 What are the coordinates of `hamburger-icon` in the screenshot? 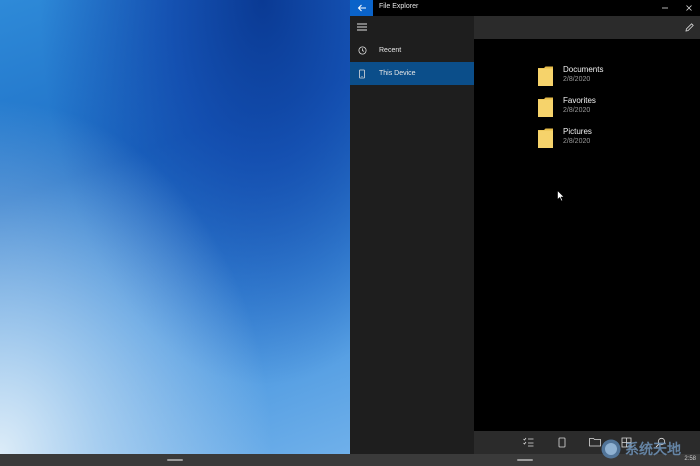 It's located at (362, 27).